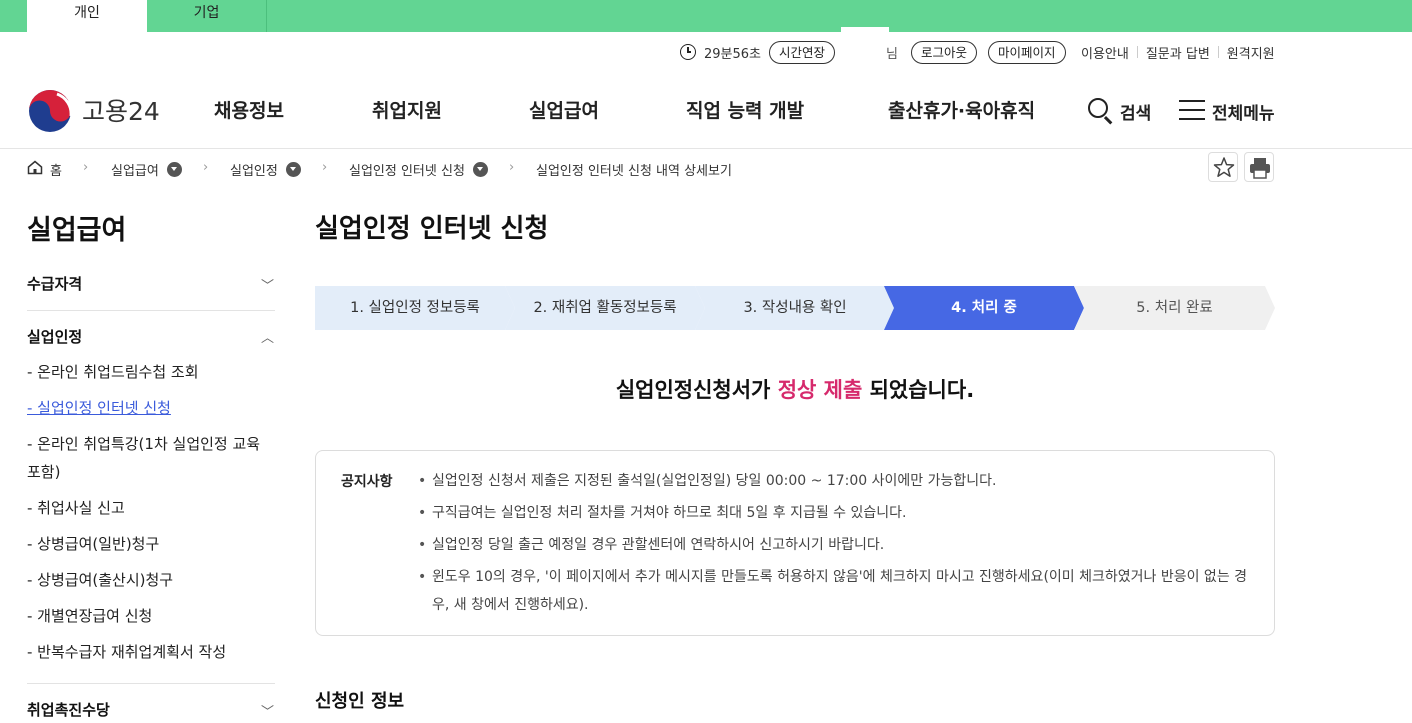 The image size is (1412, 723). Describe the element at coordinates (151, 544) in the screenshot. I see `sidebar-item-sickness-general: - 상병급여(일반)청구` at that location.